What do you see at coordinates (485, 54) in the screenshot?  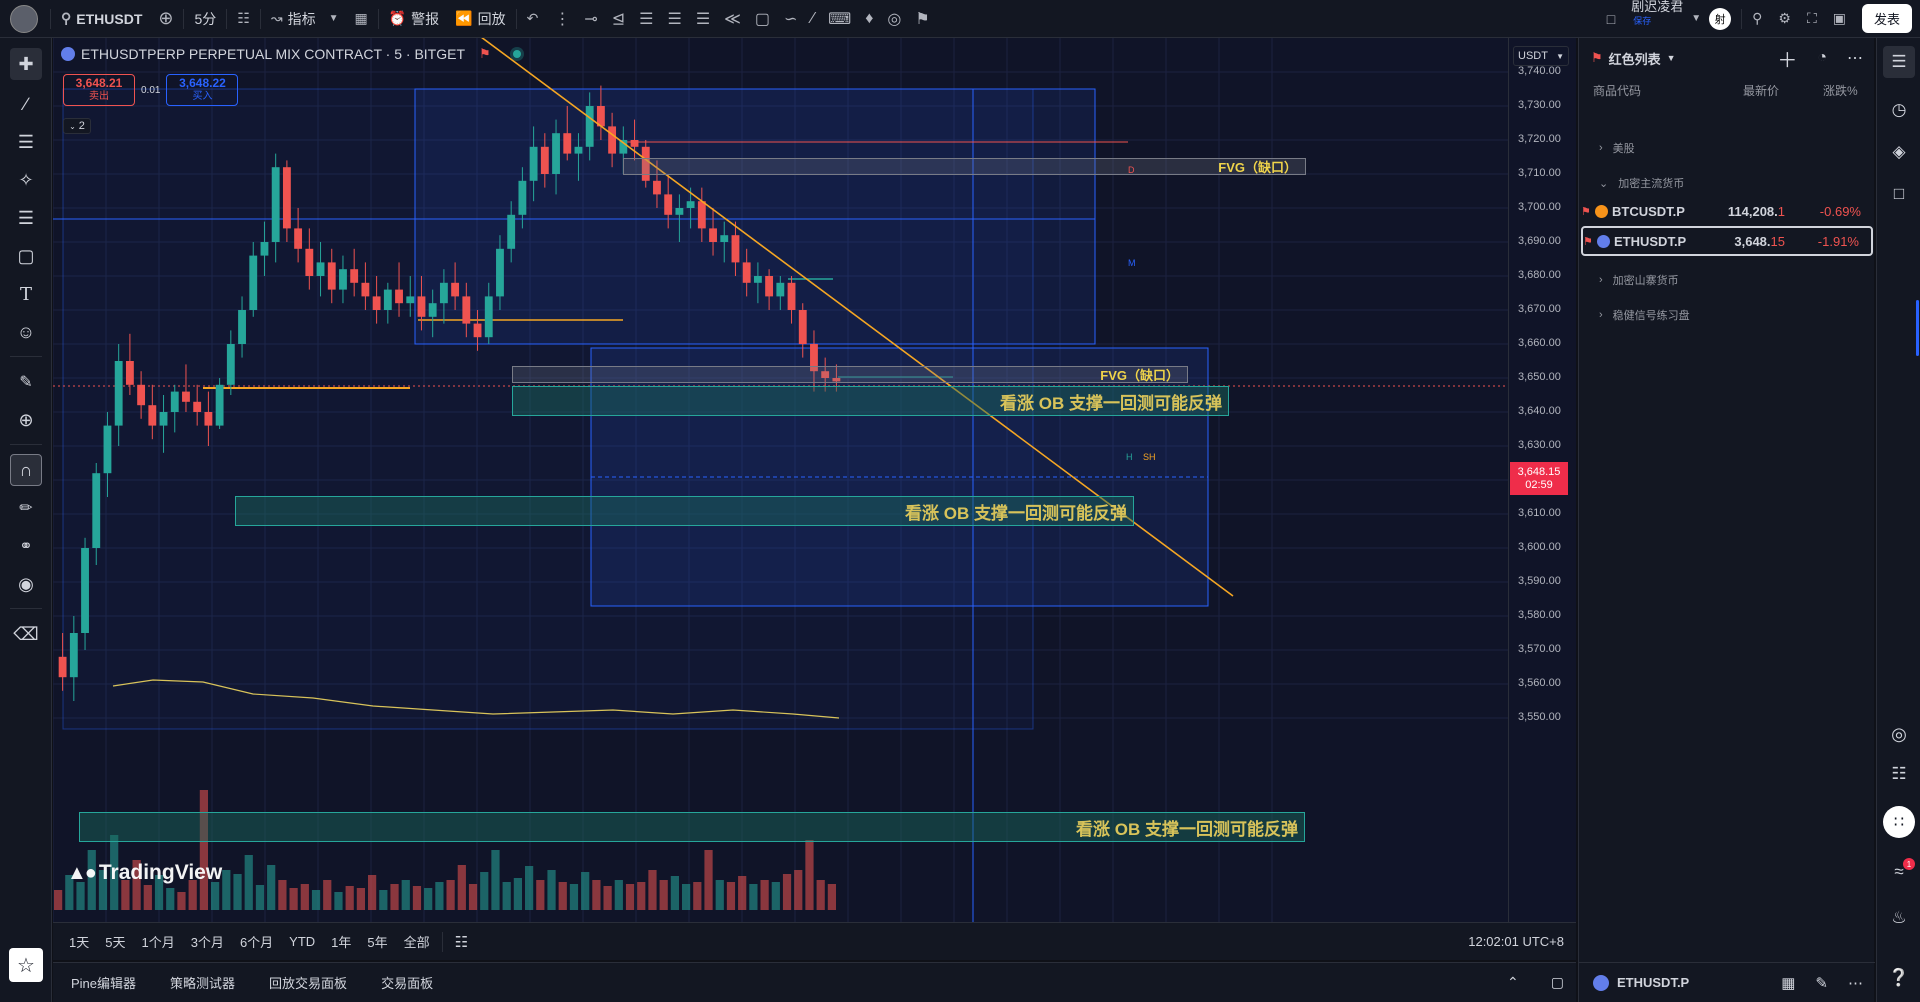 I see `flag-icon: ⚑` at bounding box center [485, 54].